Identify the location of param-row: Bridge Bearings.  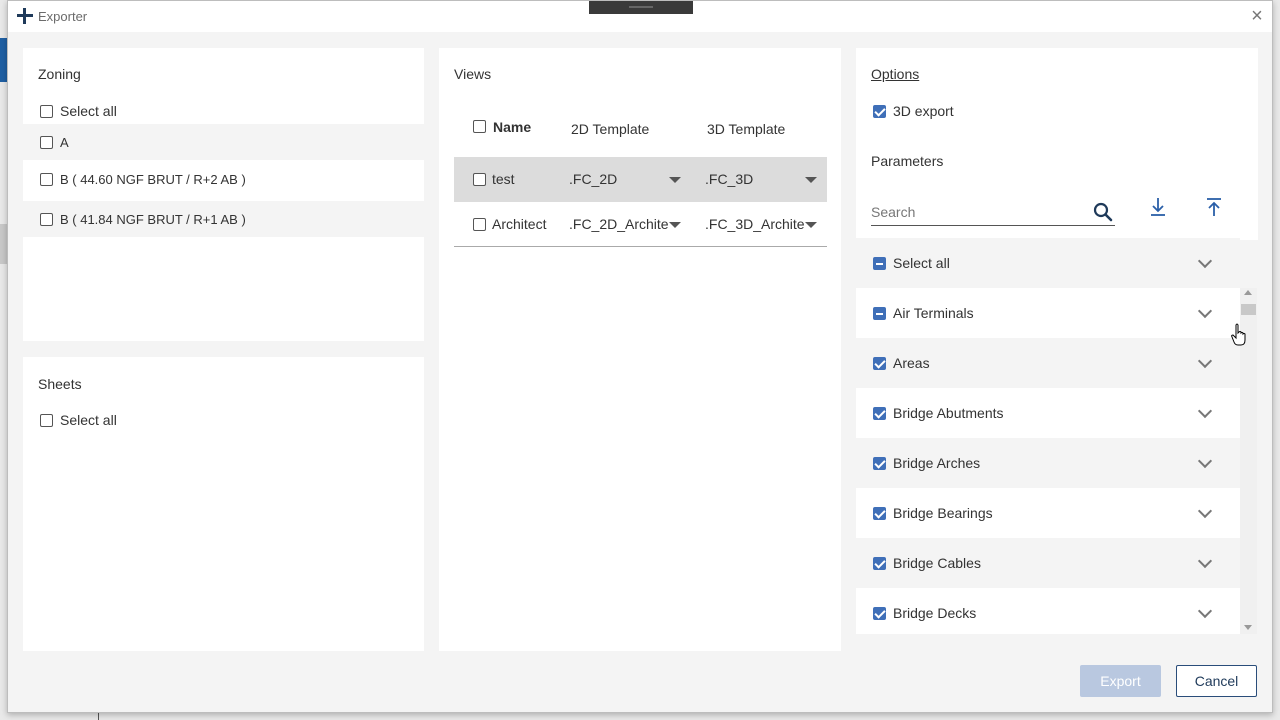
(1048, 513).